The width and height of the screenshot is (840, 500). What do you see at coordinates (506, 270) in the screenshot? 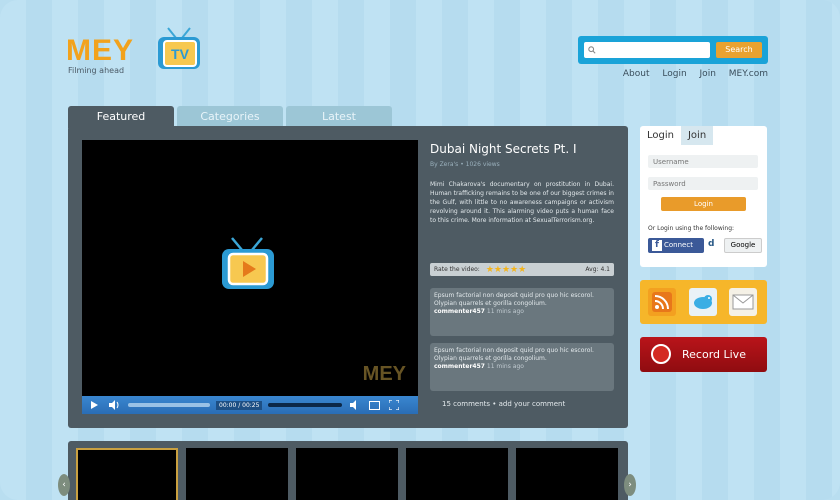
I see `star-rating: ★★★★★` at bounding box center [506, 270].